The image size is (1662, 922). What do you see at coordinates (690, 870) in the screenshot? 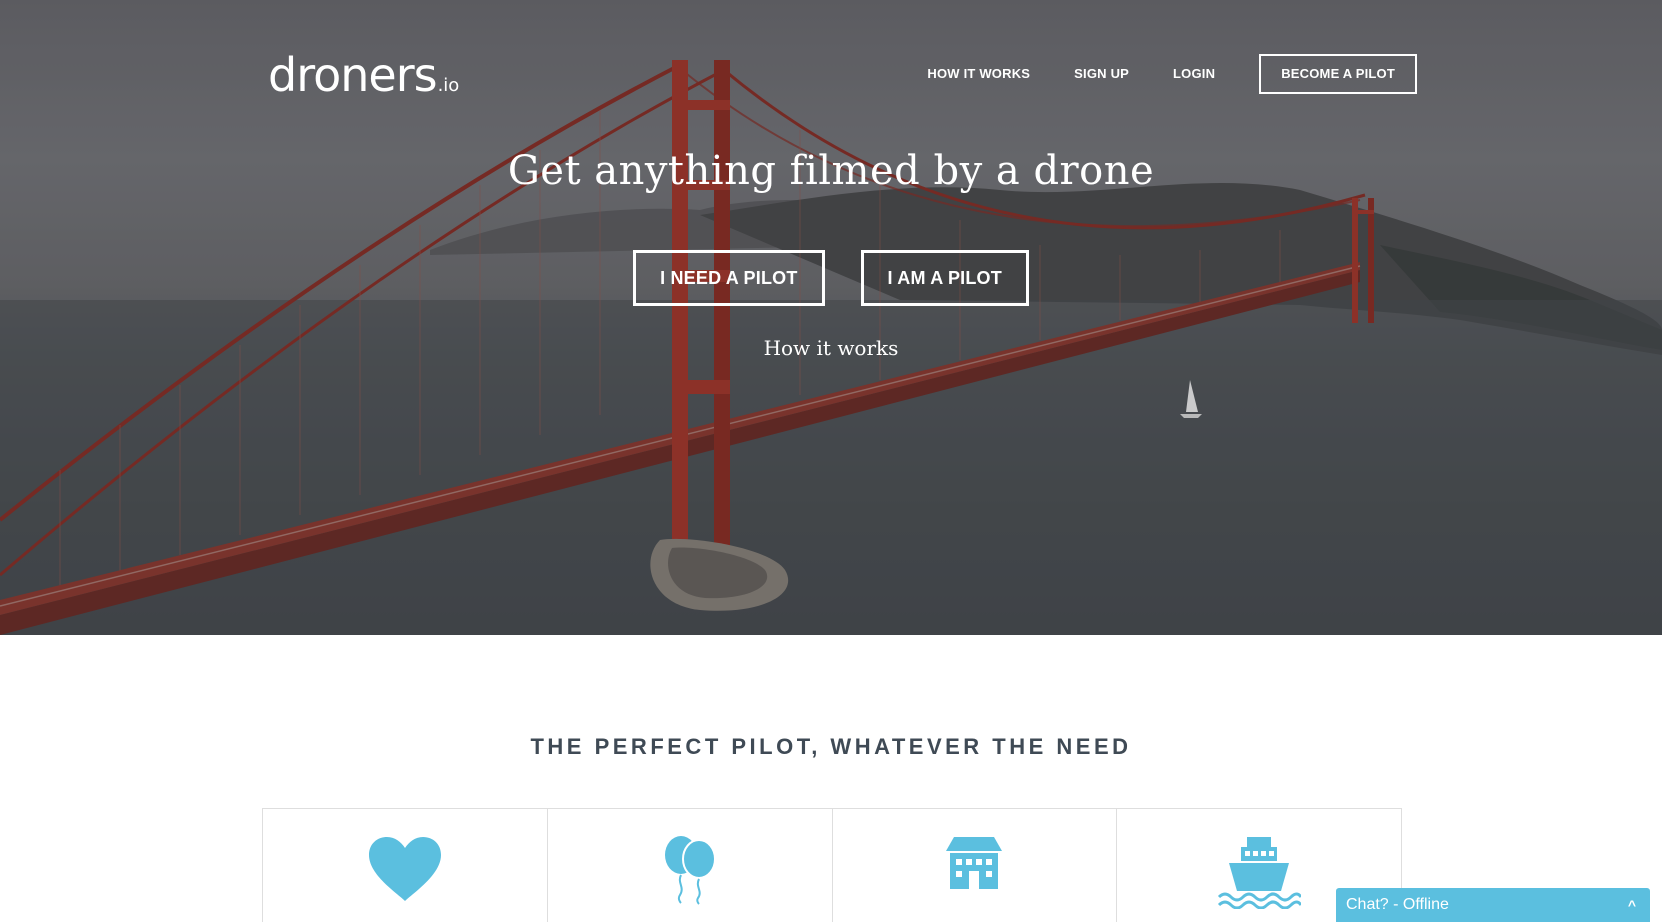
I see `balloons-icon` at bounding box center [690, 870].